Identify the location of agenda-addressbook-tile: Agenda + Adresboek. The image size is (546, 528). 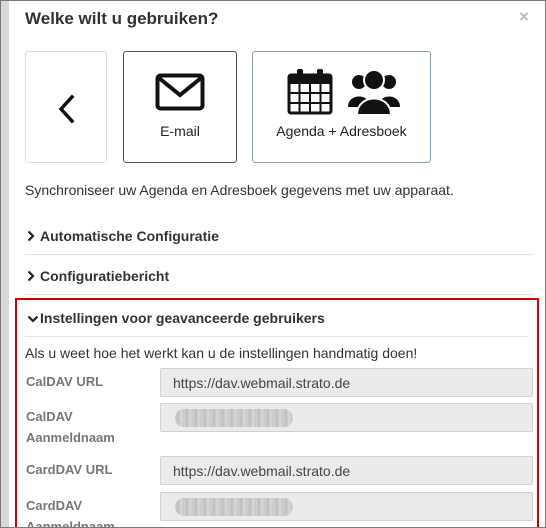
(341, 107).